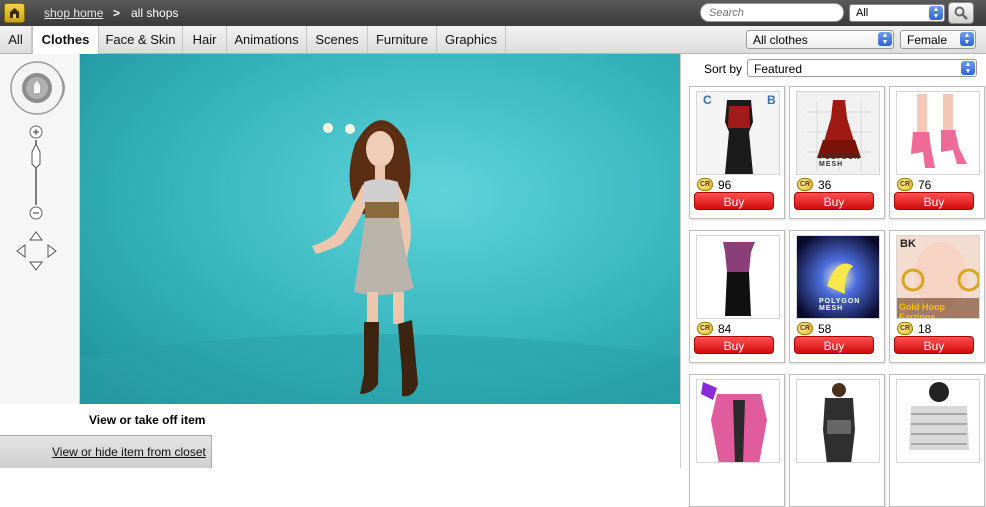  Describe the element at coordinates (862, 68) in the screenshot. I see `sort-select: Featured ▲ ▼` at that location.